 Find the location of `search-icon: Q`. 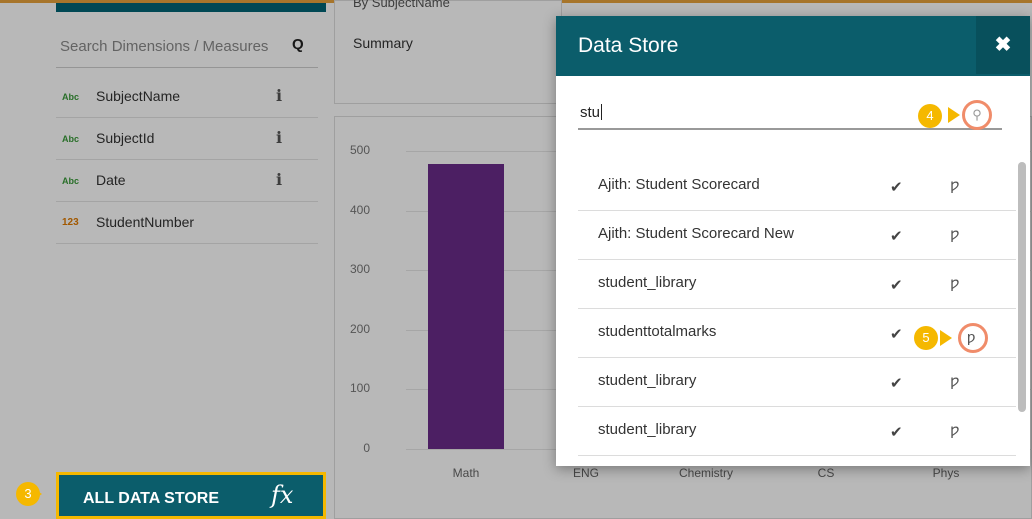

search-icon: Q is located at coordinates (298, 44).